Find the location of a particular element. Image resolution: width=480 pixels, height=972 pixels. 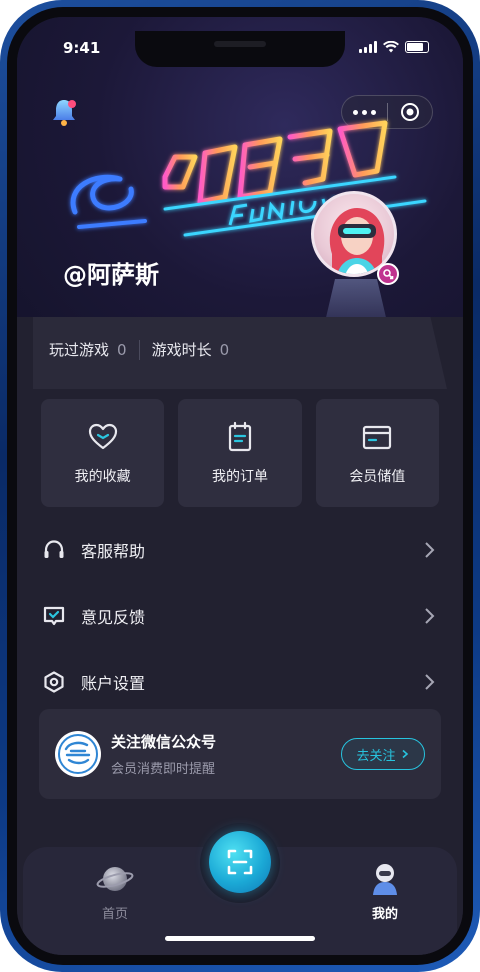

quick-action-orders: 我的订单 is located at coordinates (240, 453).